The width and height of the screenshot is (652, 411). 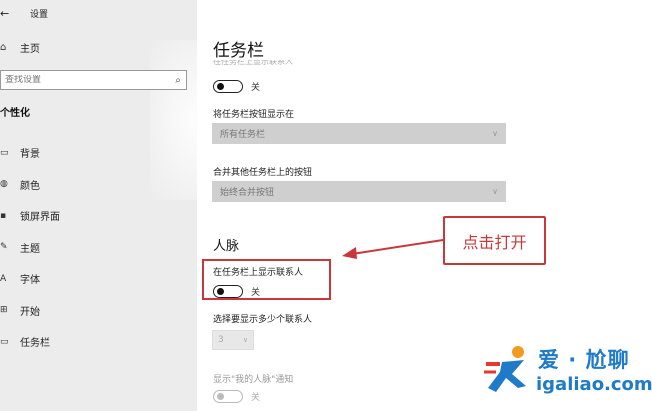 What do you see at coordinates (7, 13) in the screenshot?
I see `back-arrow-icon: ←` at bounding box center [7, 13].